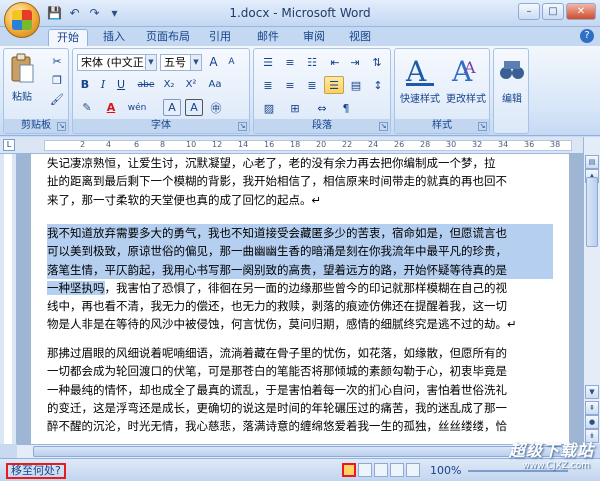  I want to click on bold-button: B, so click(85, 84).